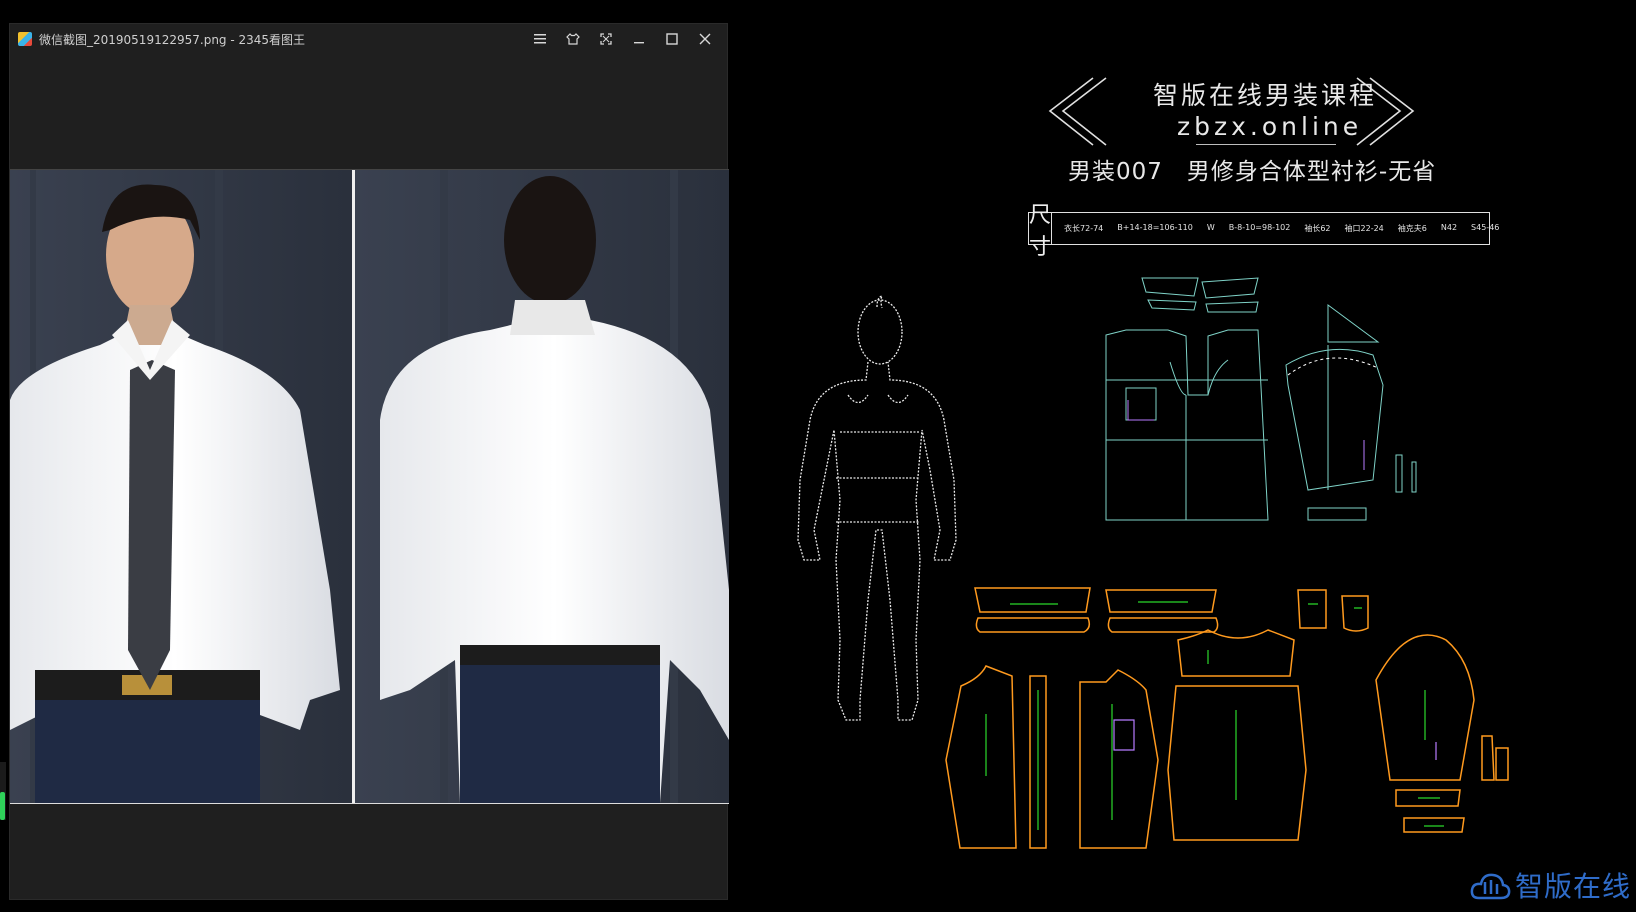 The width and height of the screenshot is (1636, 912). I want to click on size-item: N42, so click(1449, 227).